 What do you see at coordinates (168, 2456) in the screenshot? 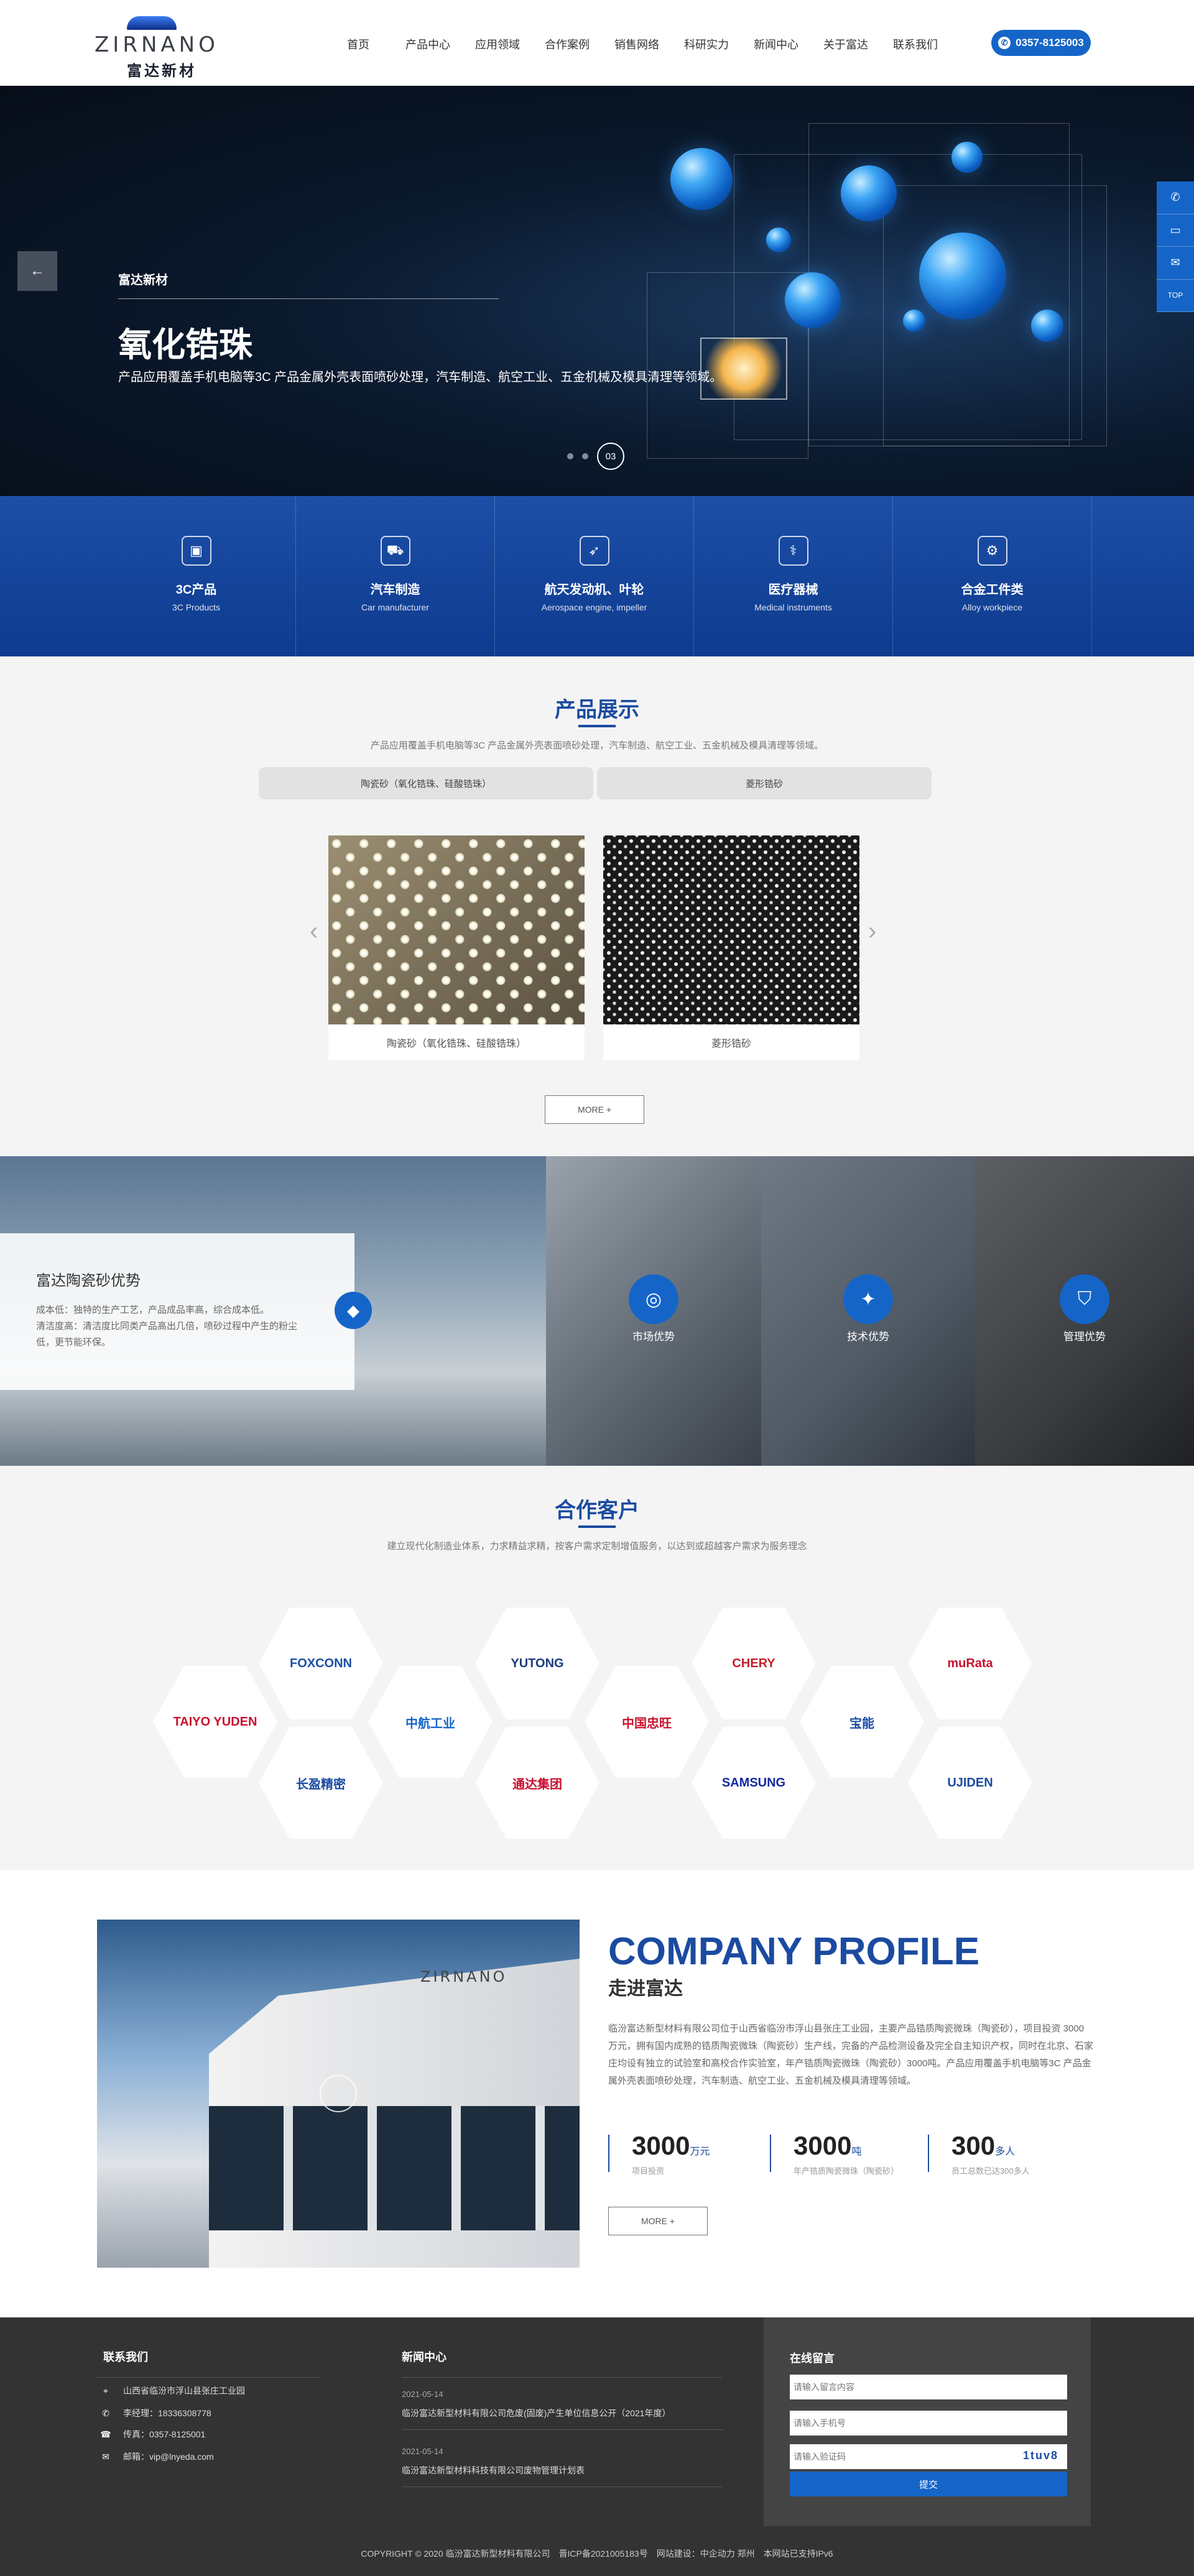
I see `contact-email-link: 邮箱：vip@lnyeda.com` at bounding box center [168, 2456].